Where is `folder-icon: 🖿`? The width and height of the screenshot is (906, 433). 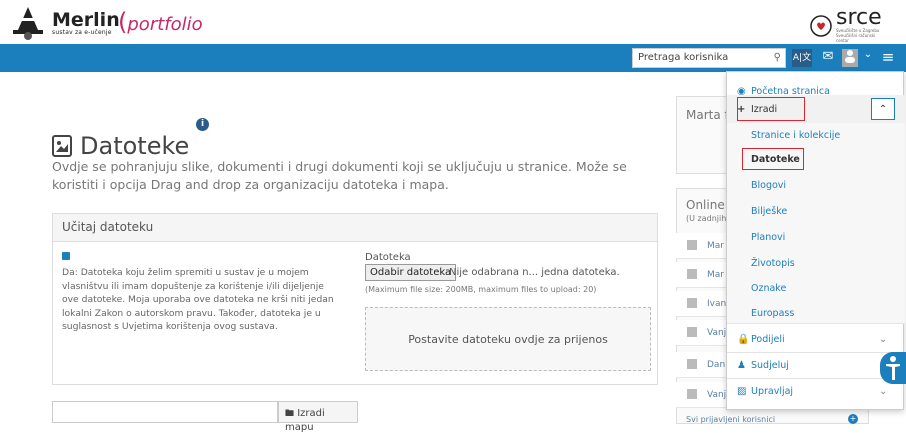
folder-icon: 🖿 is located at coordinates (290, 414).